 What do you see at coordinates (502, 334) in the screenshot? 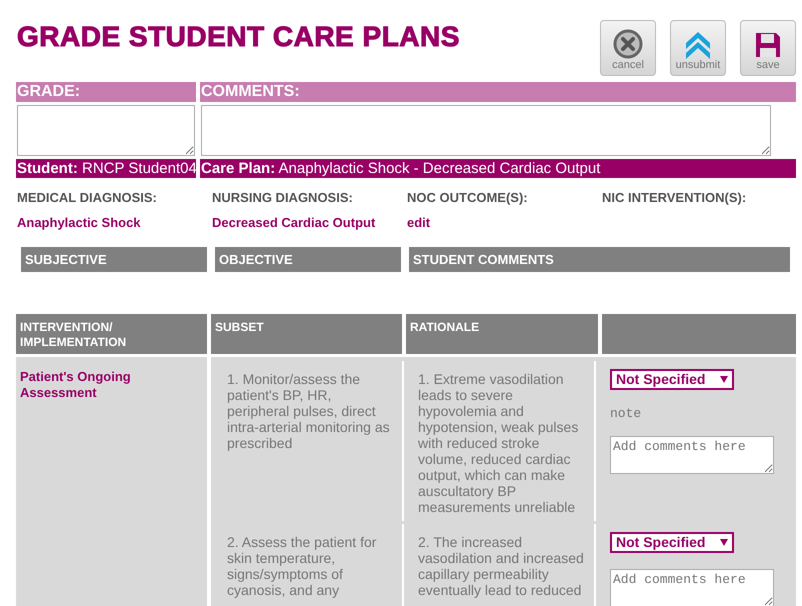
I see `column-header: RATIONALE` at bounding box center [502, 334].